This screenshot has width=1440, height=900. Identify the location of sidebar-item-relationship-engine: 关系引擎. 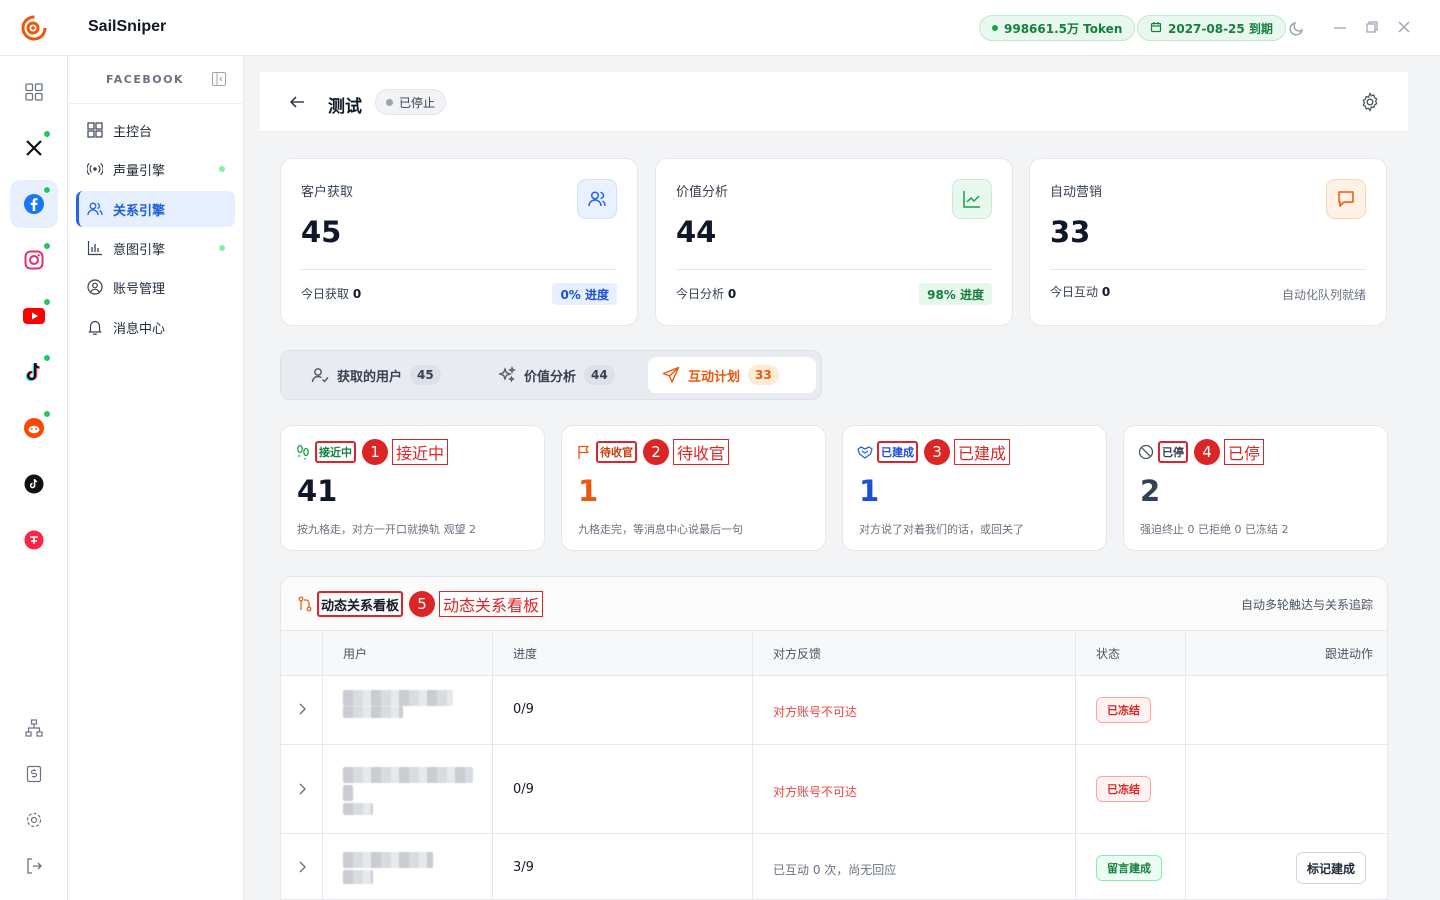
(155, 209).